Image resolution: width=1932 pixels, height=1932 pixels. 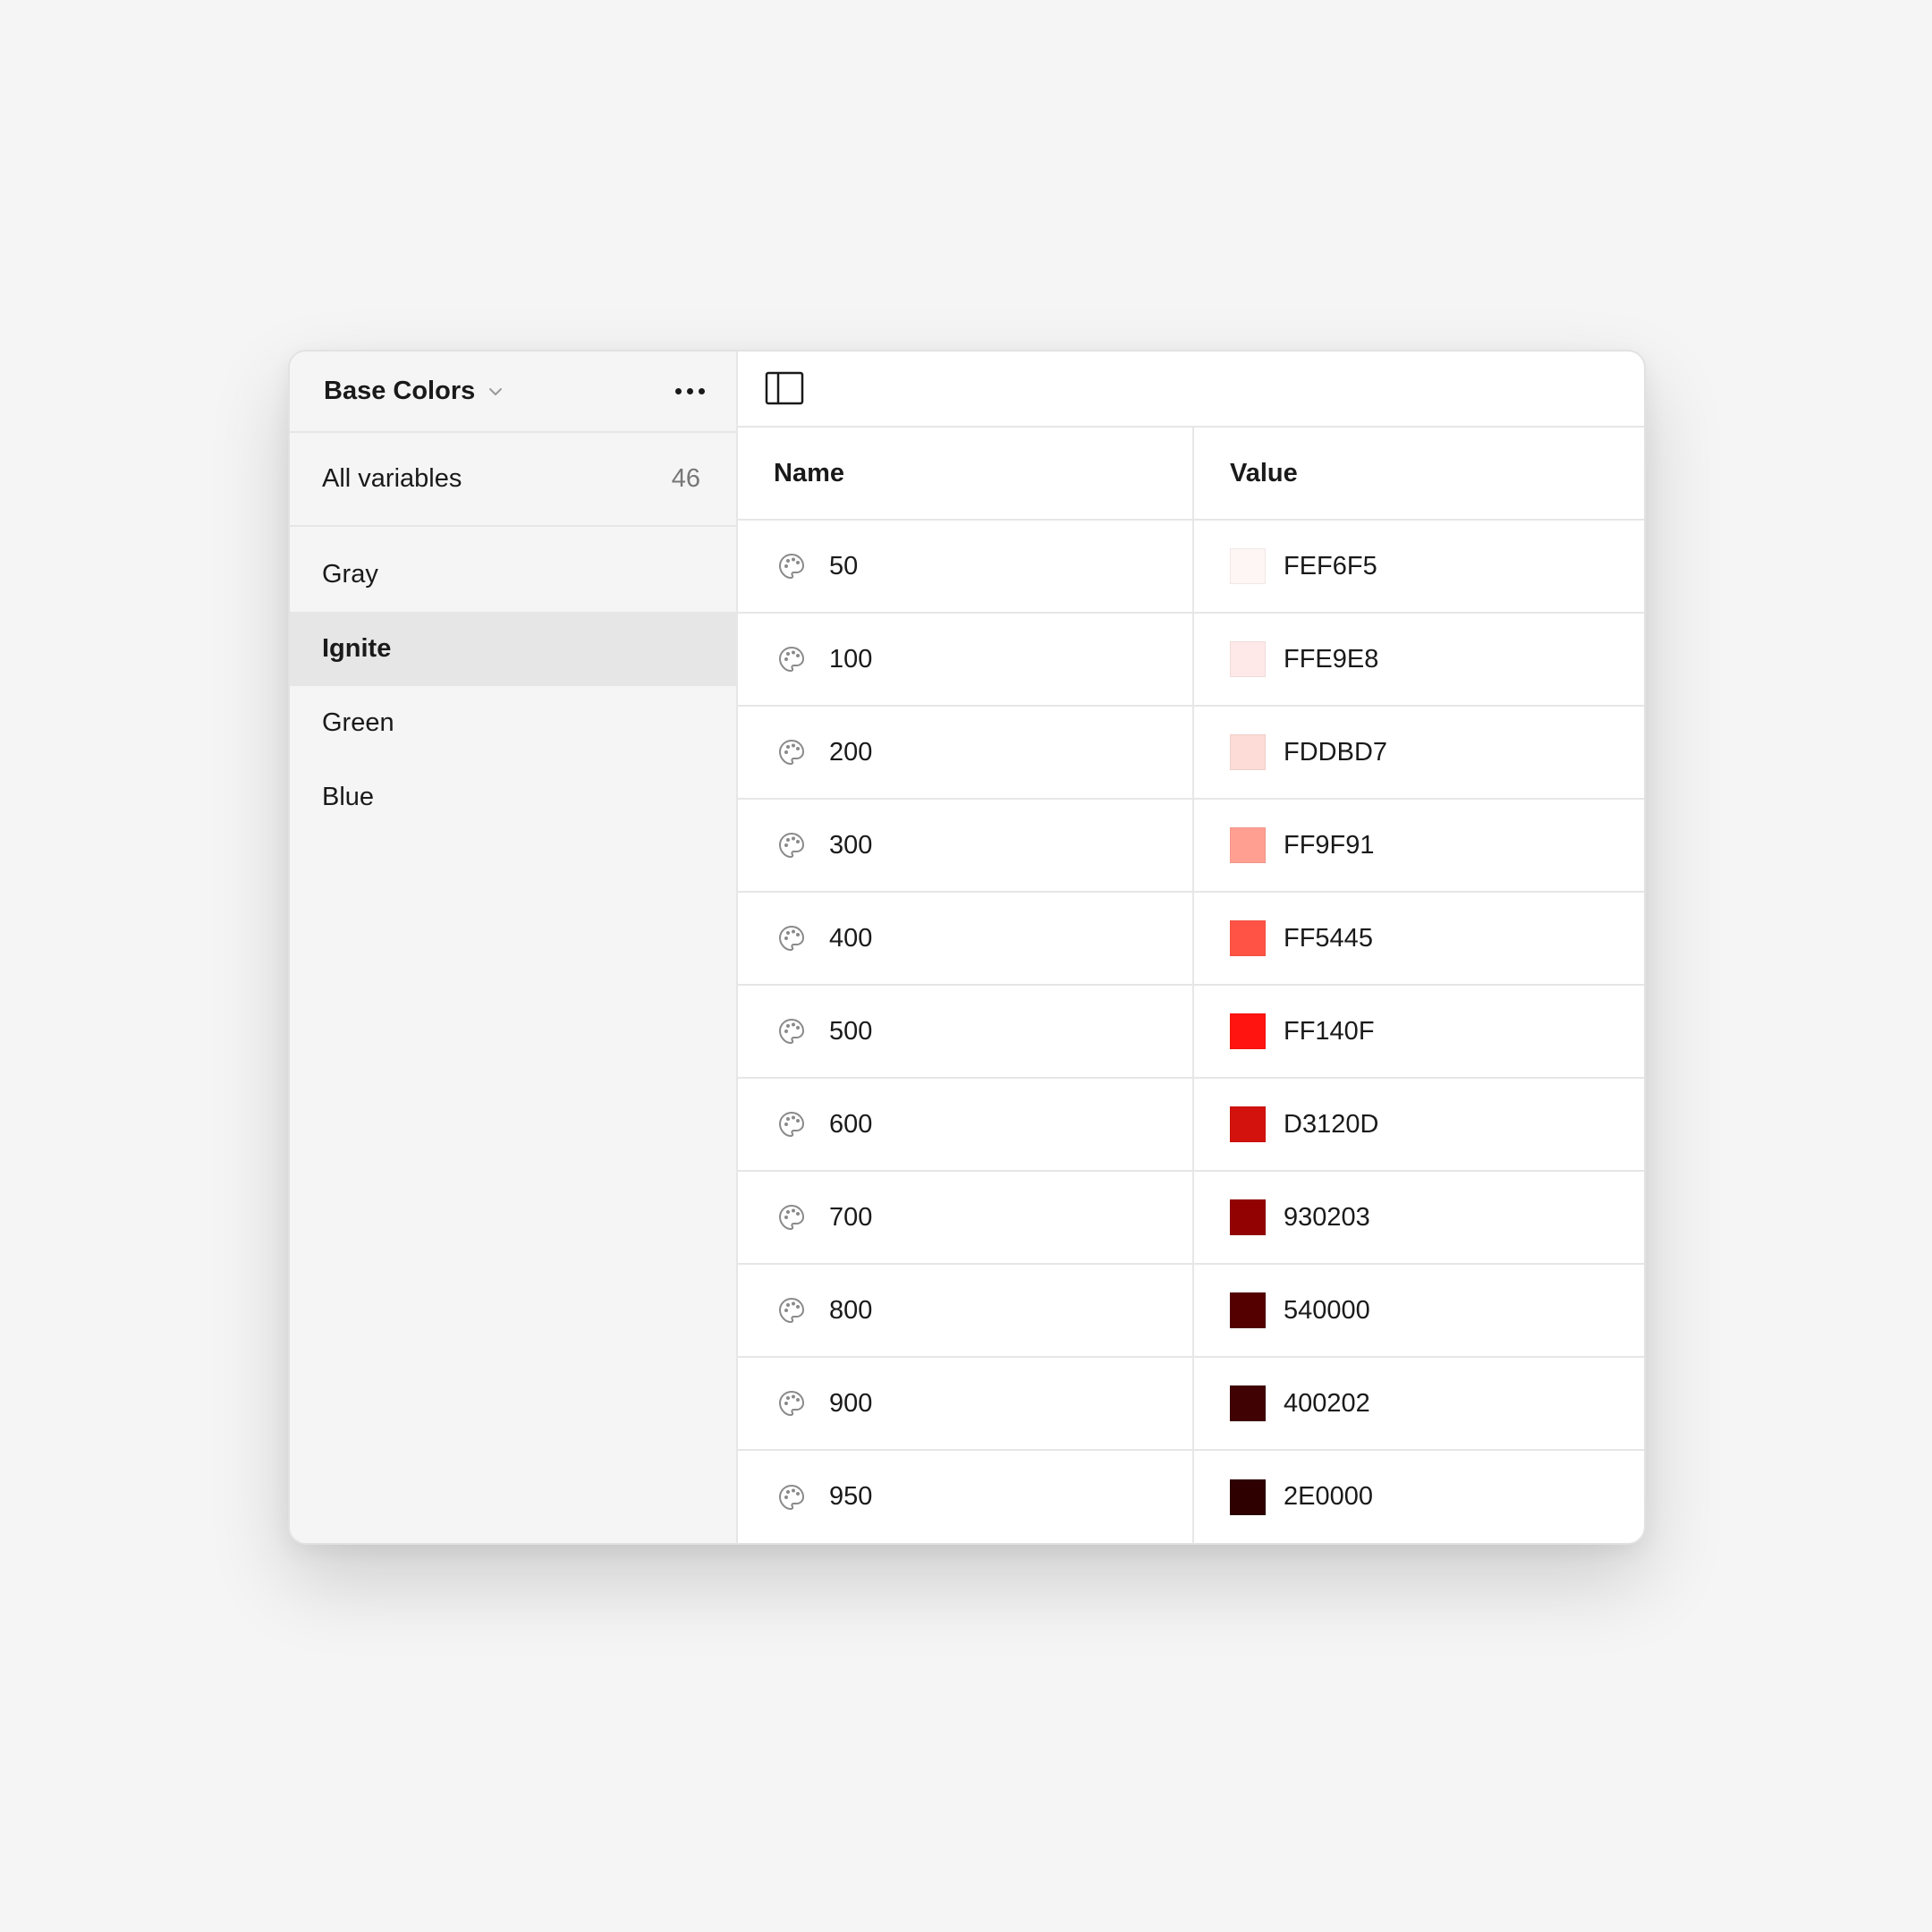 What do you see at coordinates (1418, 1218) in the screenshot?
I see `variable-value-cell: 930203` at bounding box center [1418, 1218].